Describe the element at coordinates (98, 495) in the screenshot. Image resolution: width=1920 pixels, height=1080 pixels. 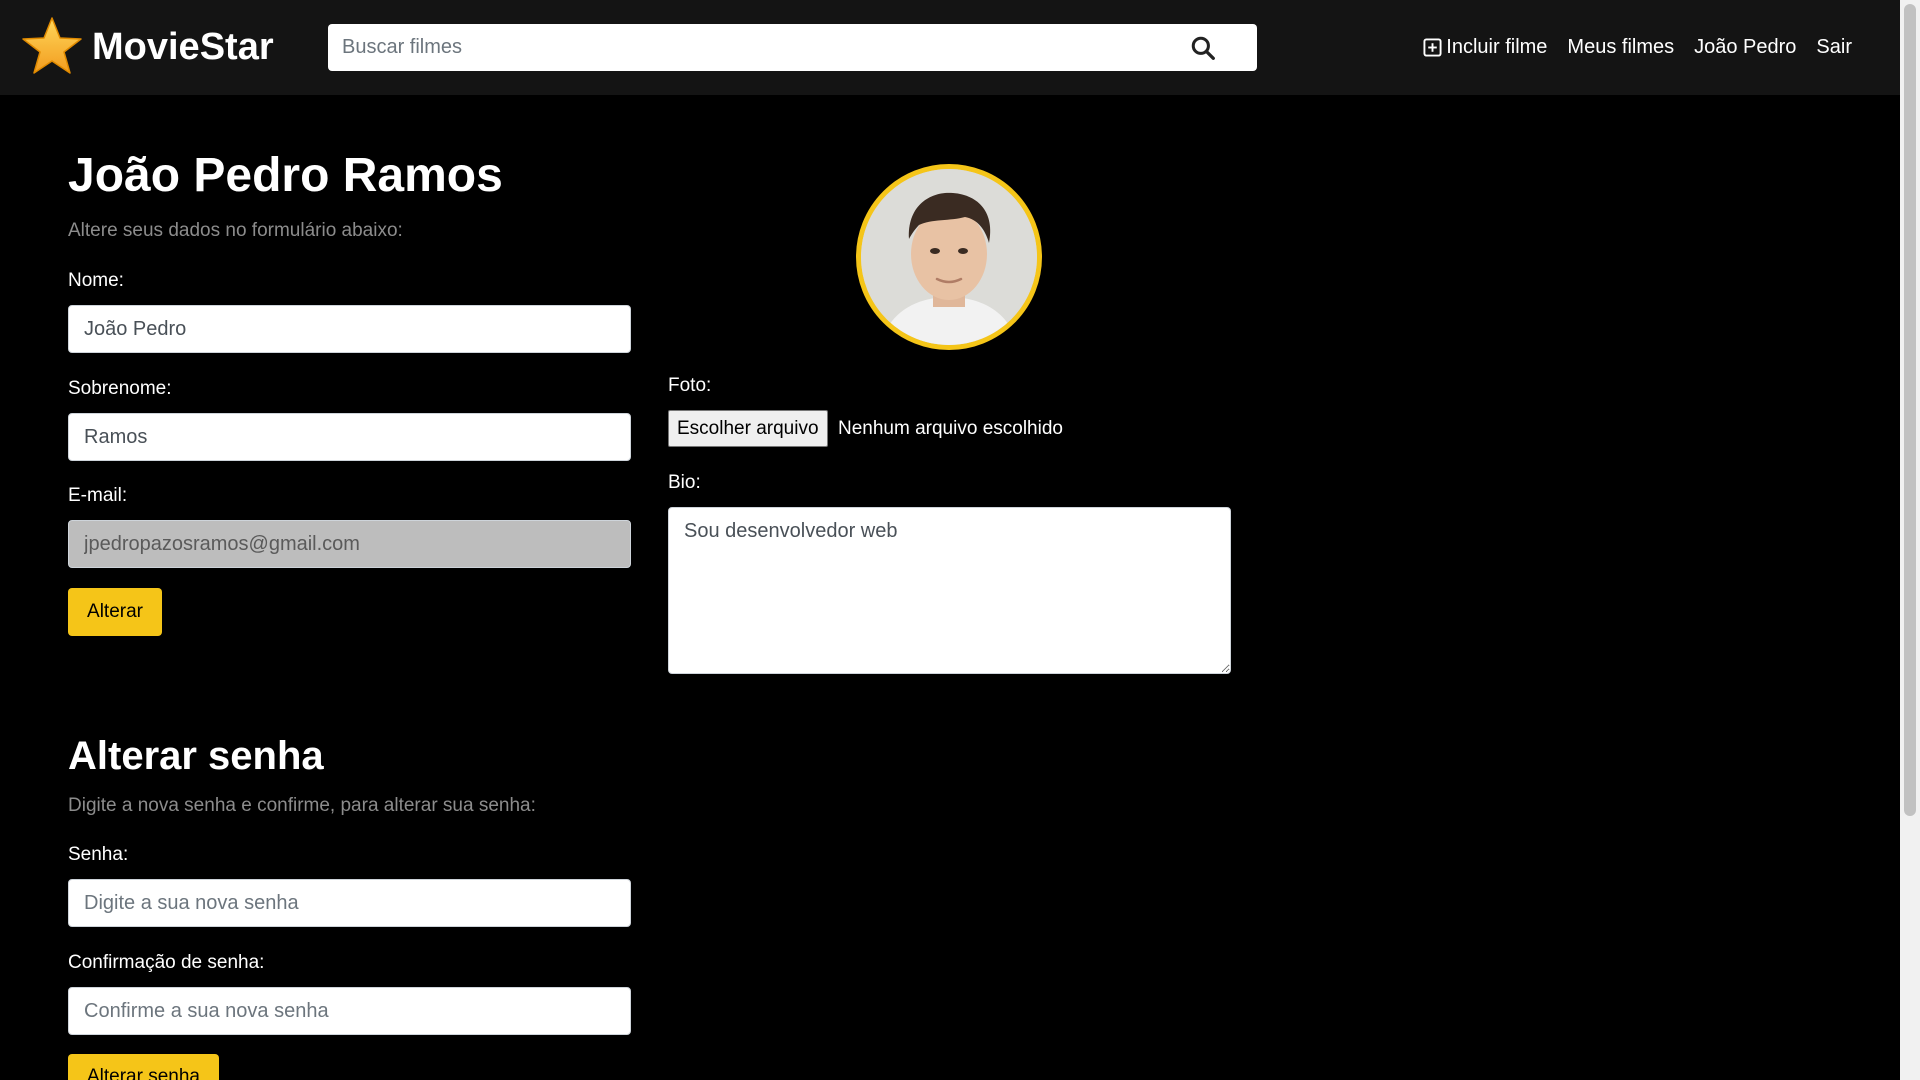
I see `email-label: E-mail:` at that location.